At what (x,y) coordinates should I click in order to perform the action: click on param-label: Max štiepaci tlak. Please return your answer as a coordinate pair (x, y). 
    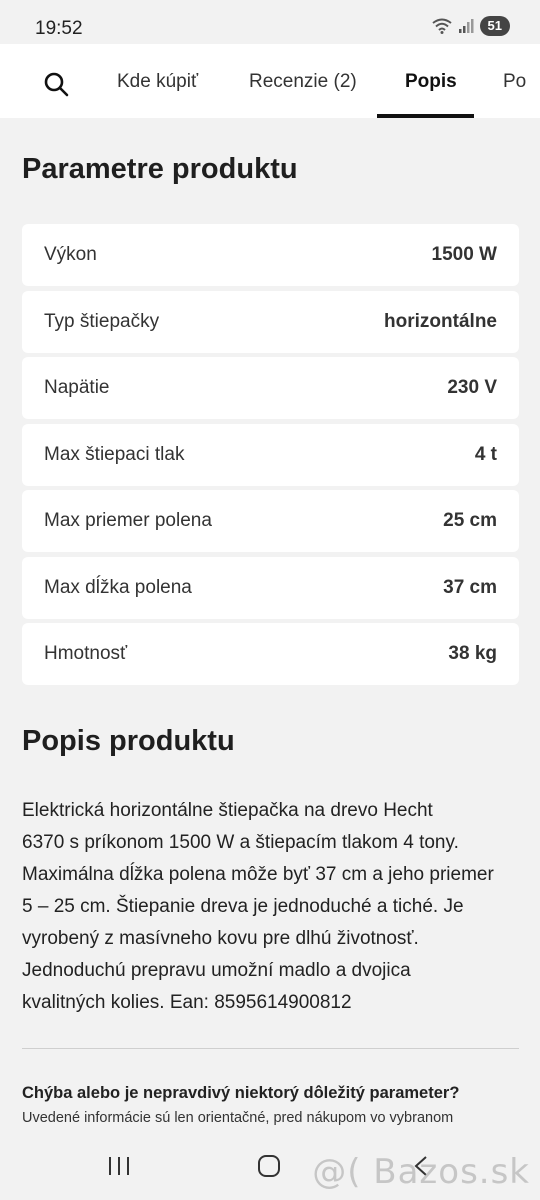
    Looking at the image, I should click on (114, 454).